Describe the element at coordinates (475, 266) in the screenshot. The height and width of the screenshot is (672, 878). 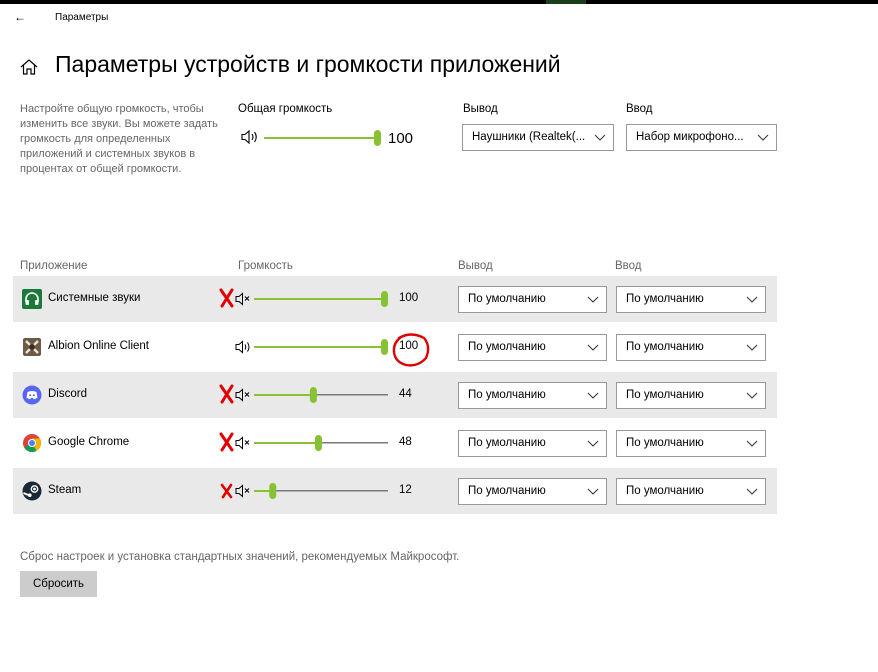
I see `column-header-output: Вывод` at that location.